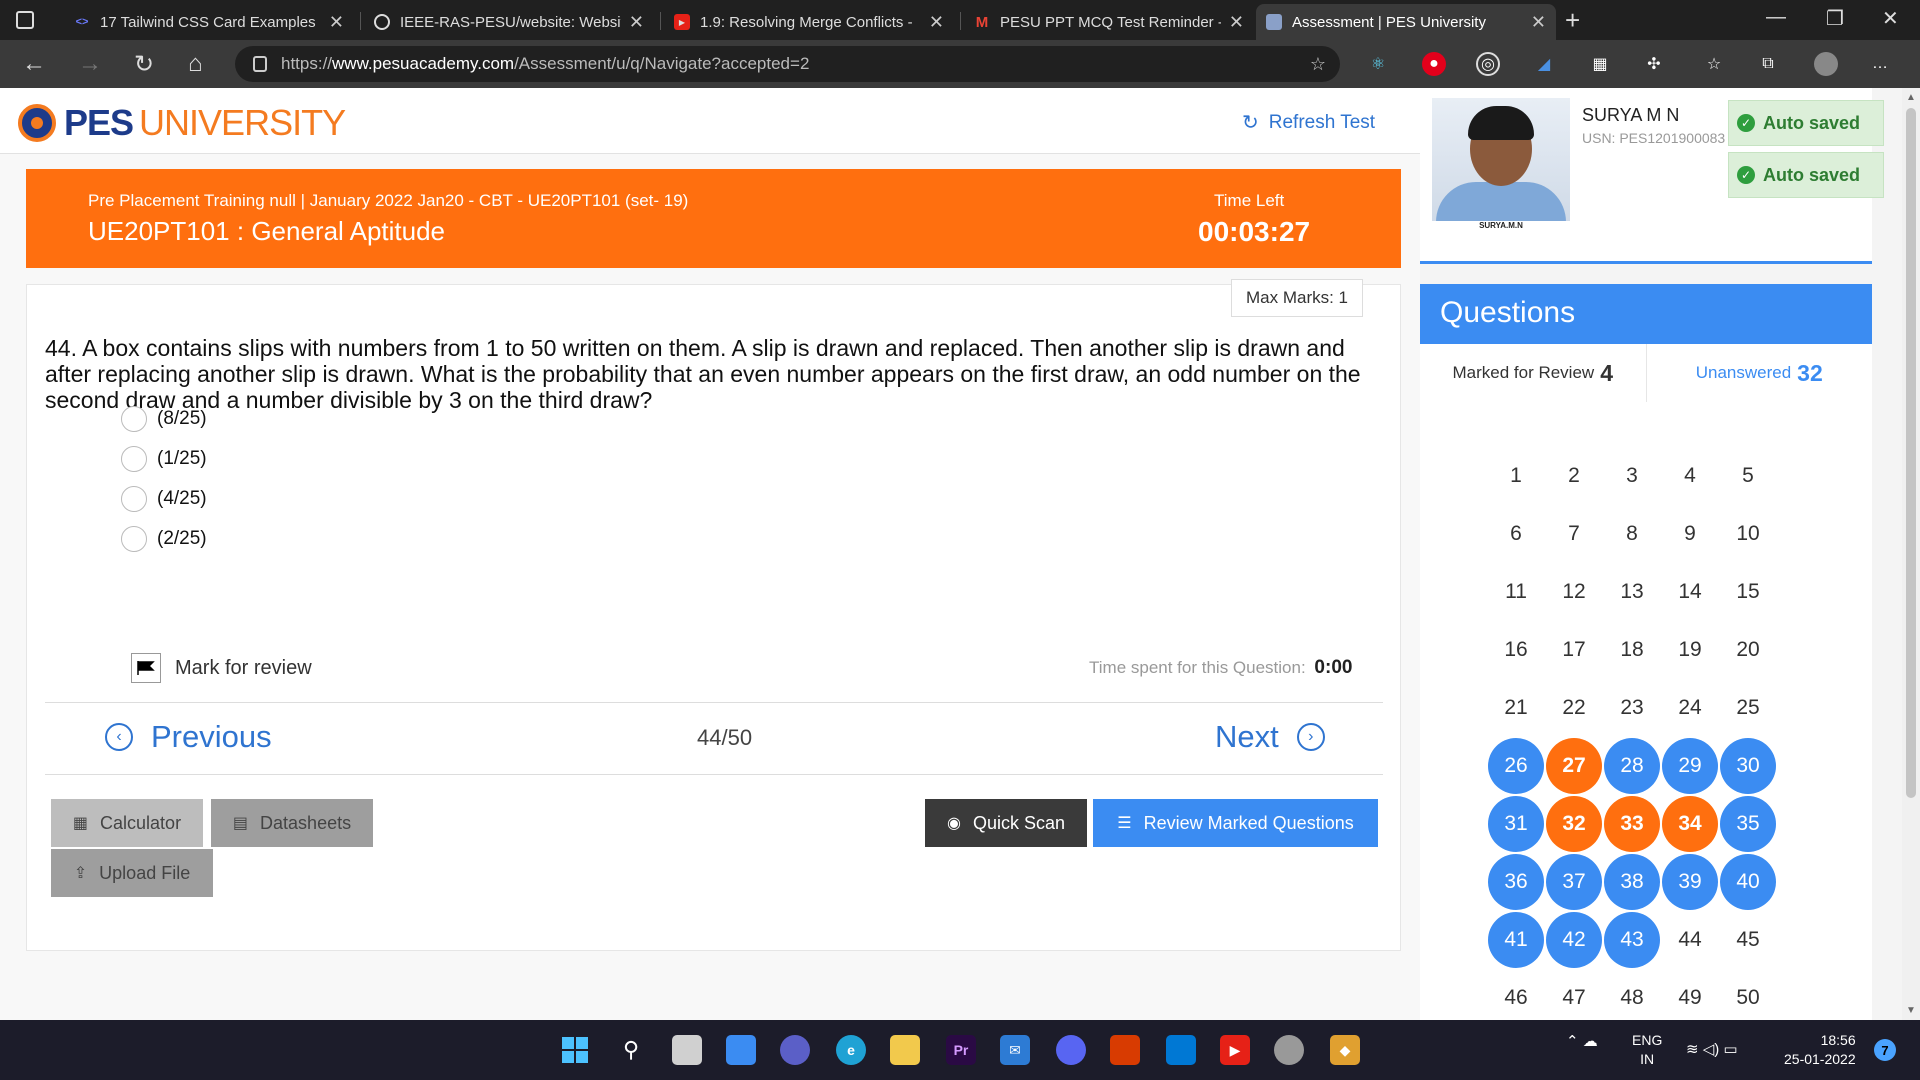 This screenshot has width=1920, height=1080. What do you see at coordinates (25, 20) in the screenshot?
I see `tab-actions-icon` at bounding box center [25, 20].